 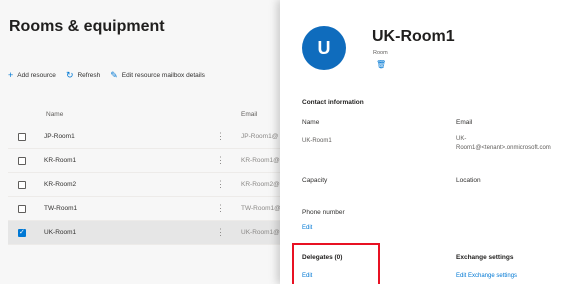 What do you see at coordinates (69, 74) in the screenshot?
I see `refresh-icon: ↻` at bounding box center [69, 74].